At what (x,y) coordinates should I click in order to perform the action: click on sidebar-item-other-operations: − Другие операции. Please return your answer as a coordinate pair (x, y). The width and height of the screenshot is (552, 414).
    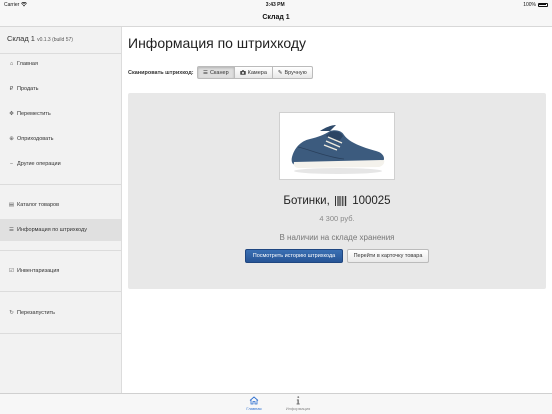
    Looking at the image, I should click on (60, 164).